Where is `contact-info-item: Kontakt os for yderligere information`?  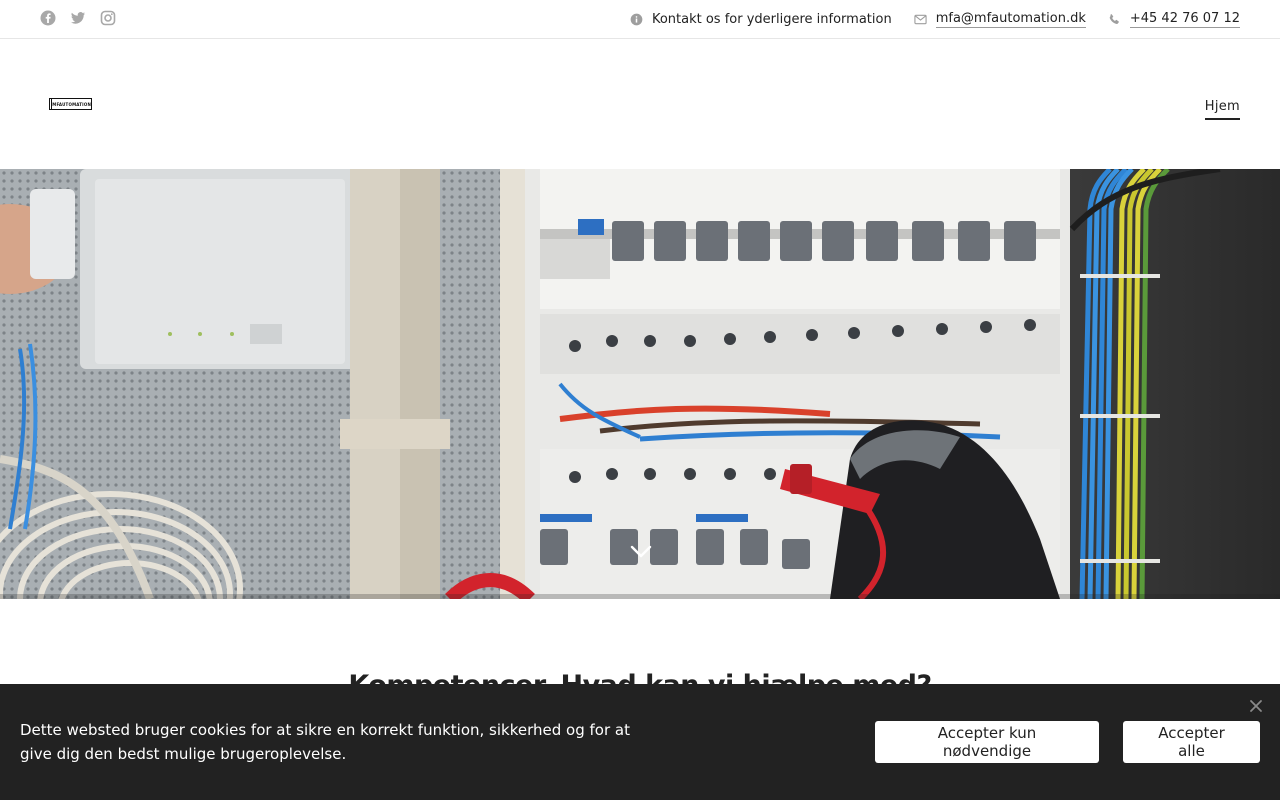 contact-info-item: Kontakt os for yderligere information is located at coordinates (761, 19).